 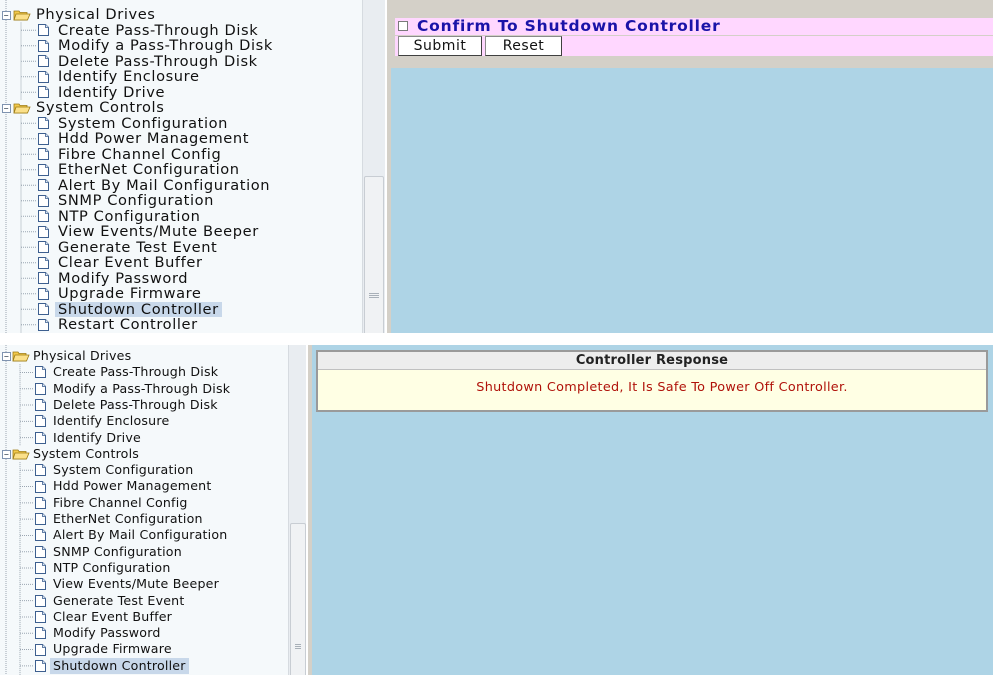 I want to click on tree-item-label: Fibre Channel Config, so click(x=120, y=502).